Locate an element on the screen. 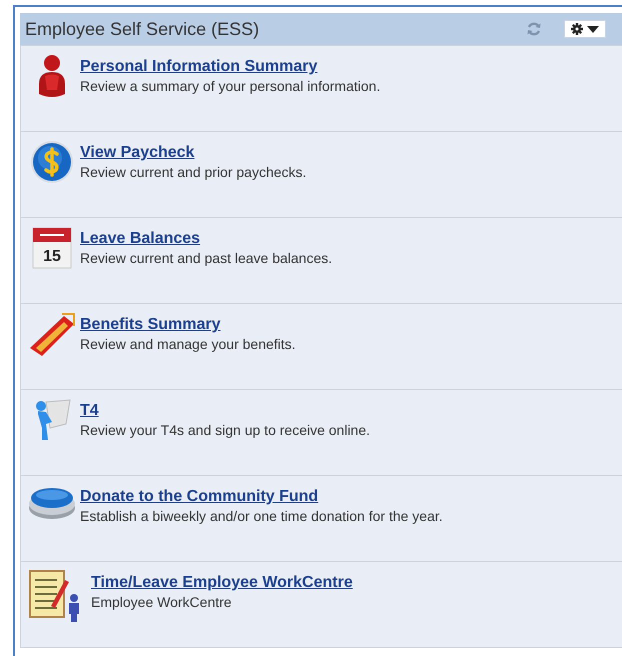 This screenshot has width=622, height=656. settings-icon is located at coordinates (585, 29).